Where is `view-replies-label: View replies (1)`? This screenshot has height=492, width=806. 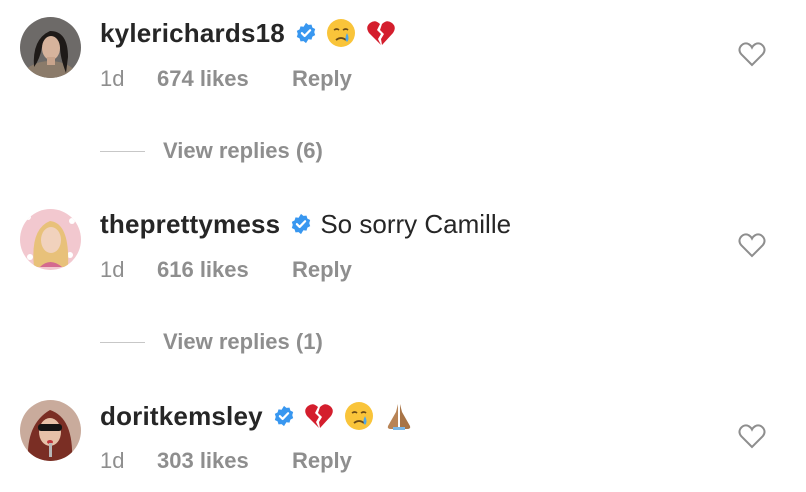 view-replies-label: View replies (1) is located at coordinates (243, 342).